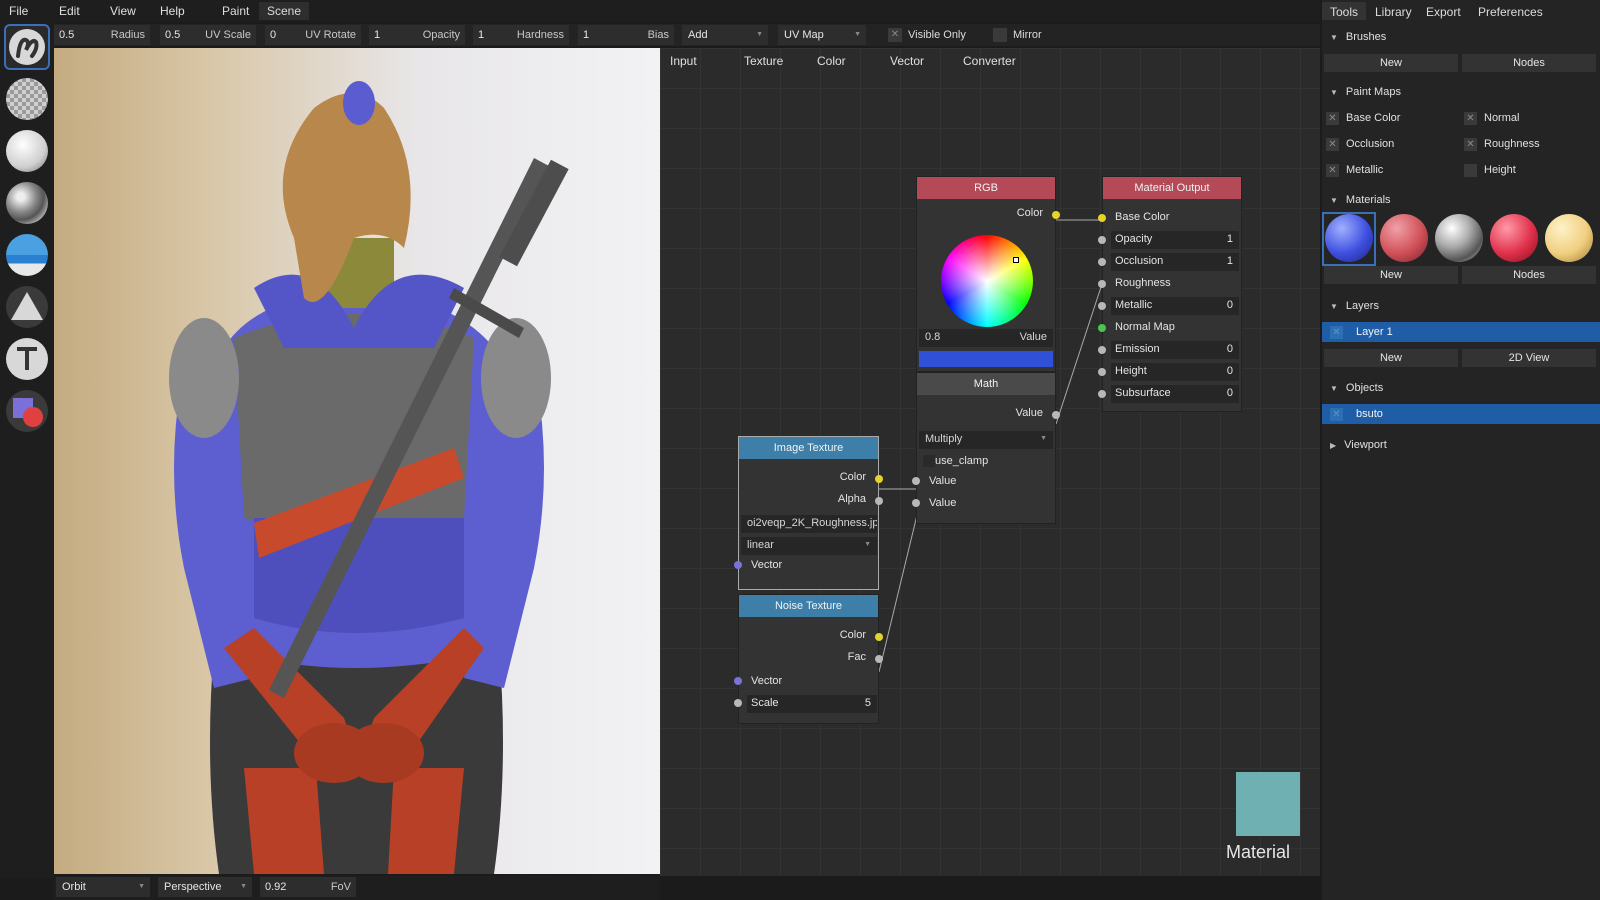 The width and height of the screenshot is (1600, 900). Describe the element at coordinates (1169, 306) in the screenshot. I see `material-output-input-row: Metallic 0` at that location.